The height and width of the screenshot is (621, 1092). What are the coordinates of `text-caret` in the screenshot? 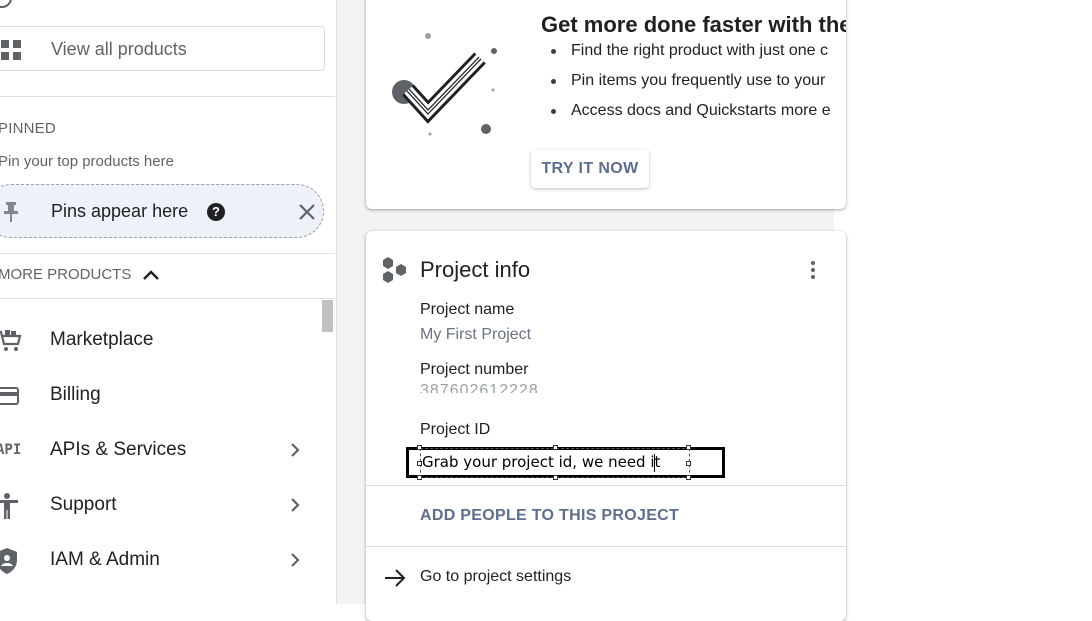 It's located at (654, 463).